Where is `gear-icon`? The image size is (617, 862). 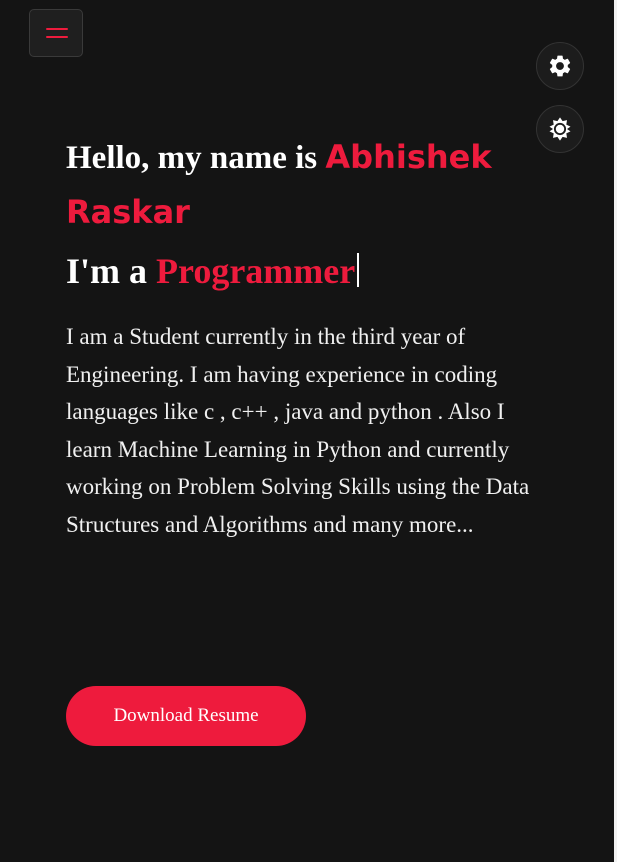 gear-icon is located at coordinates (560, 66).